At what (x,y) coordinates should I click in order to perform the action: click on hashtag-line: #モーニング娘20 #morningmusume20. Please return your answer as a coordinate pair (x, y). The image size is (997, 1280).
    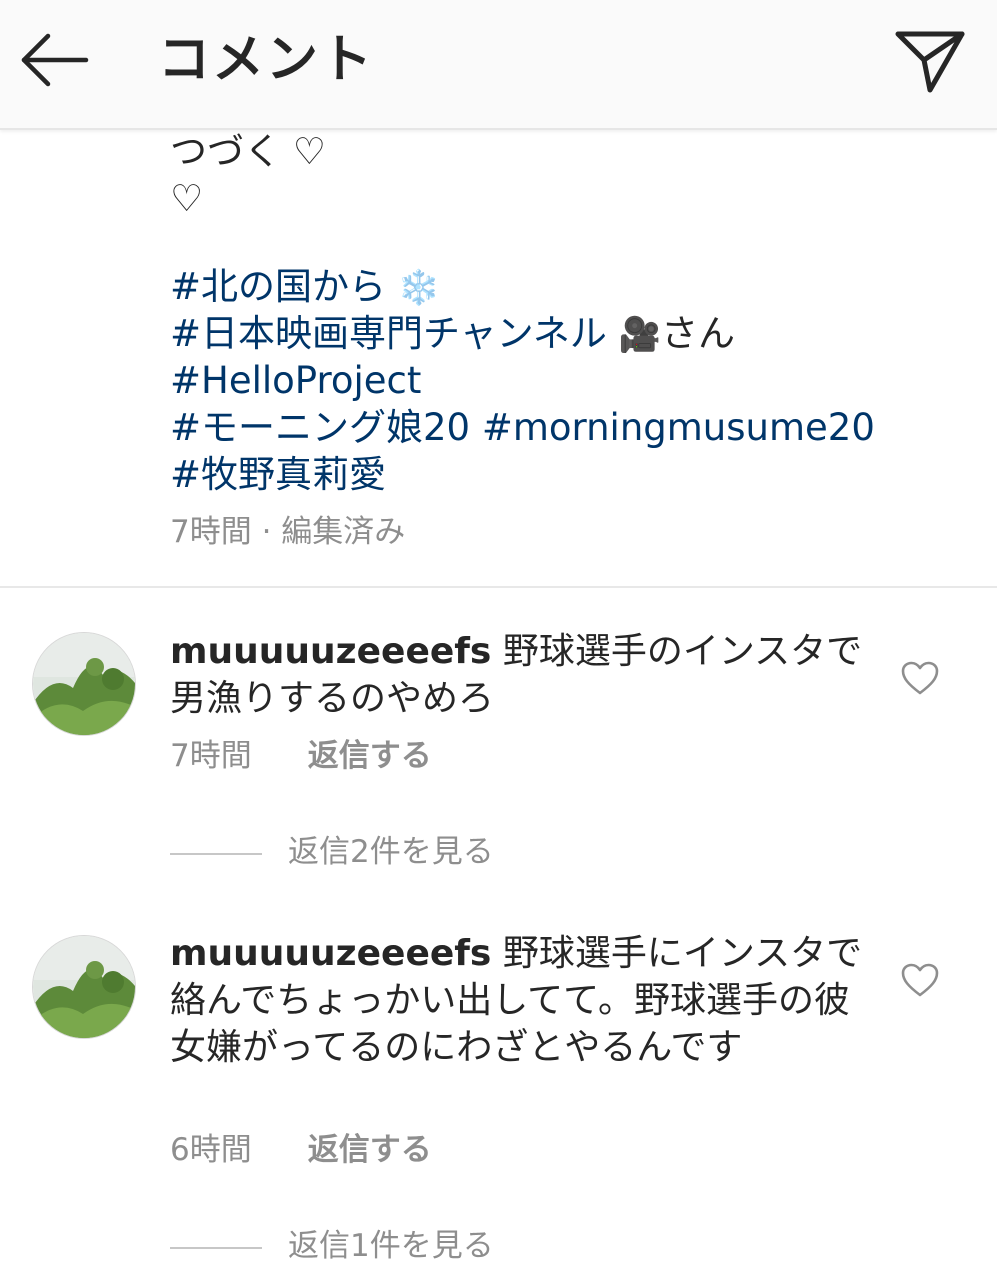
    Looking at the image, I should click on (560, 427).